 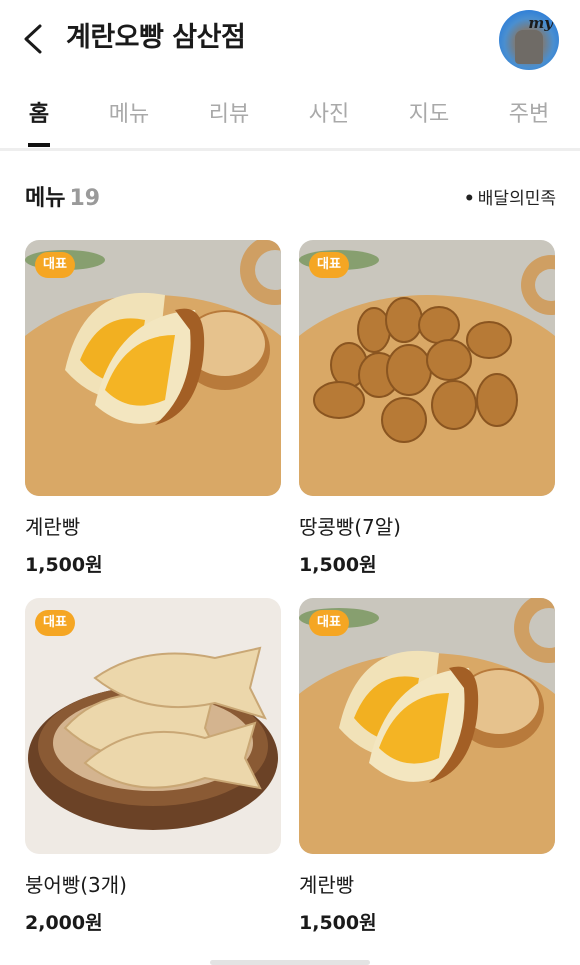 I want to click on tab-reviews: 리뷰, so click(x=229, y=112).